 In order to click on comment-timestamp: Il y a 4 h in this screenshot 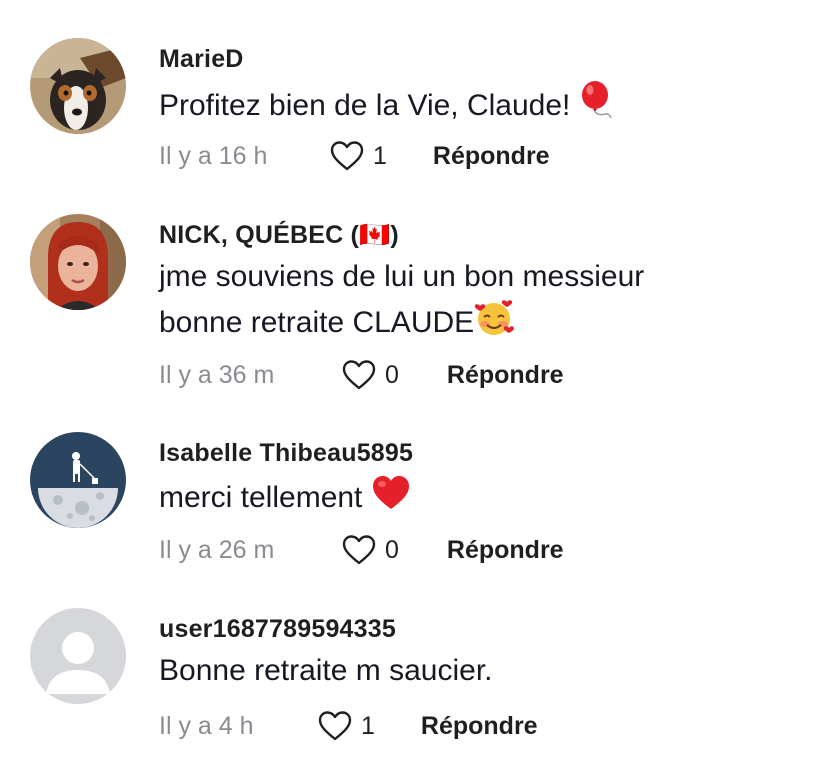, I will do `click(206, 725)`.